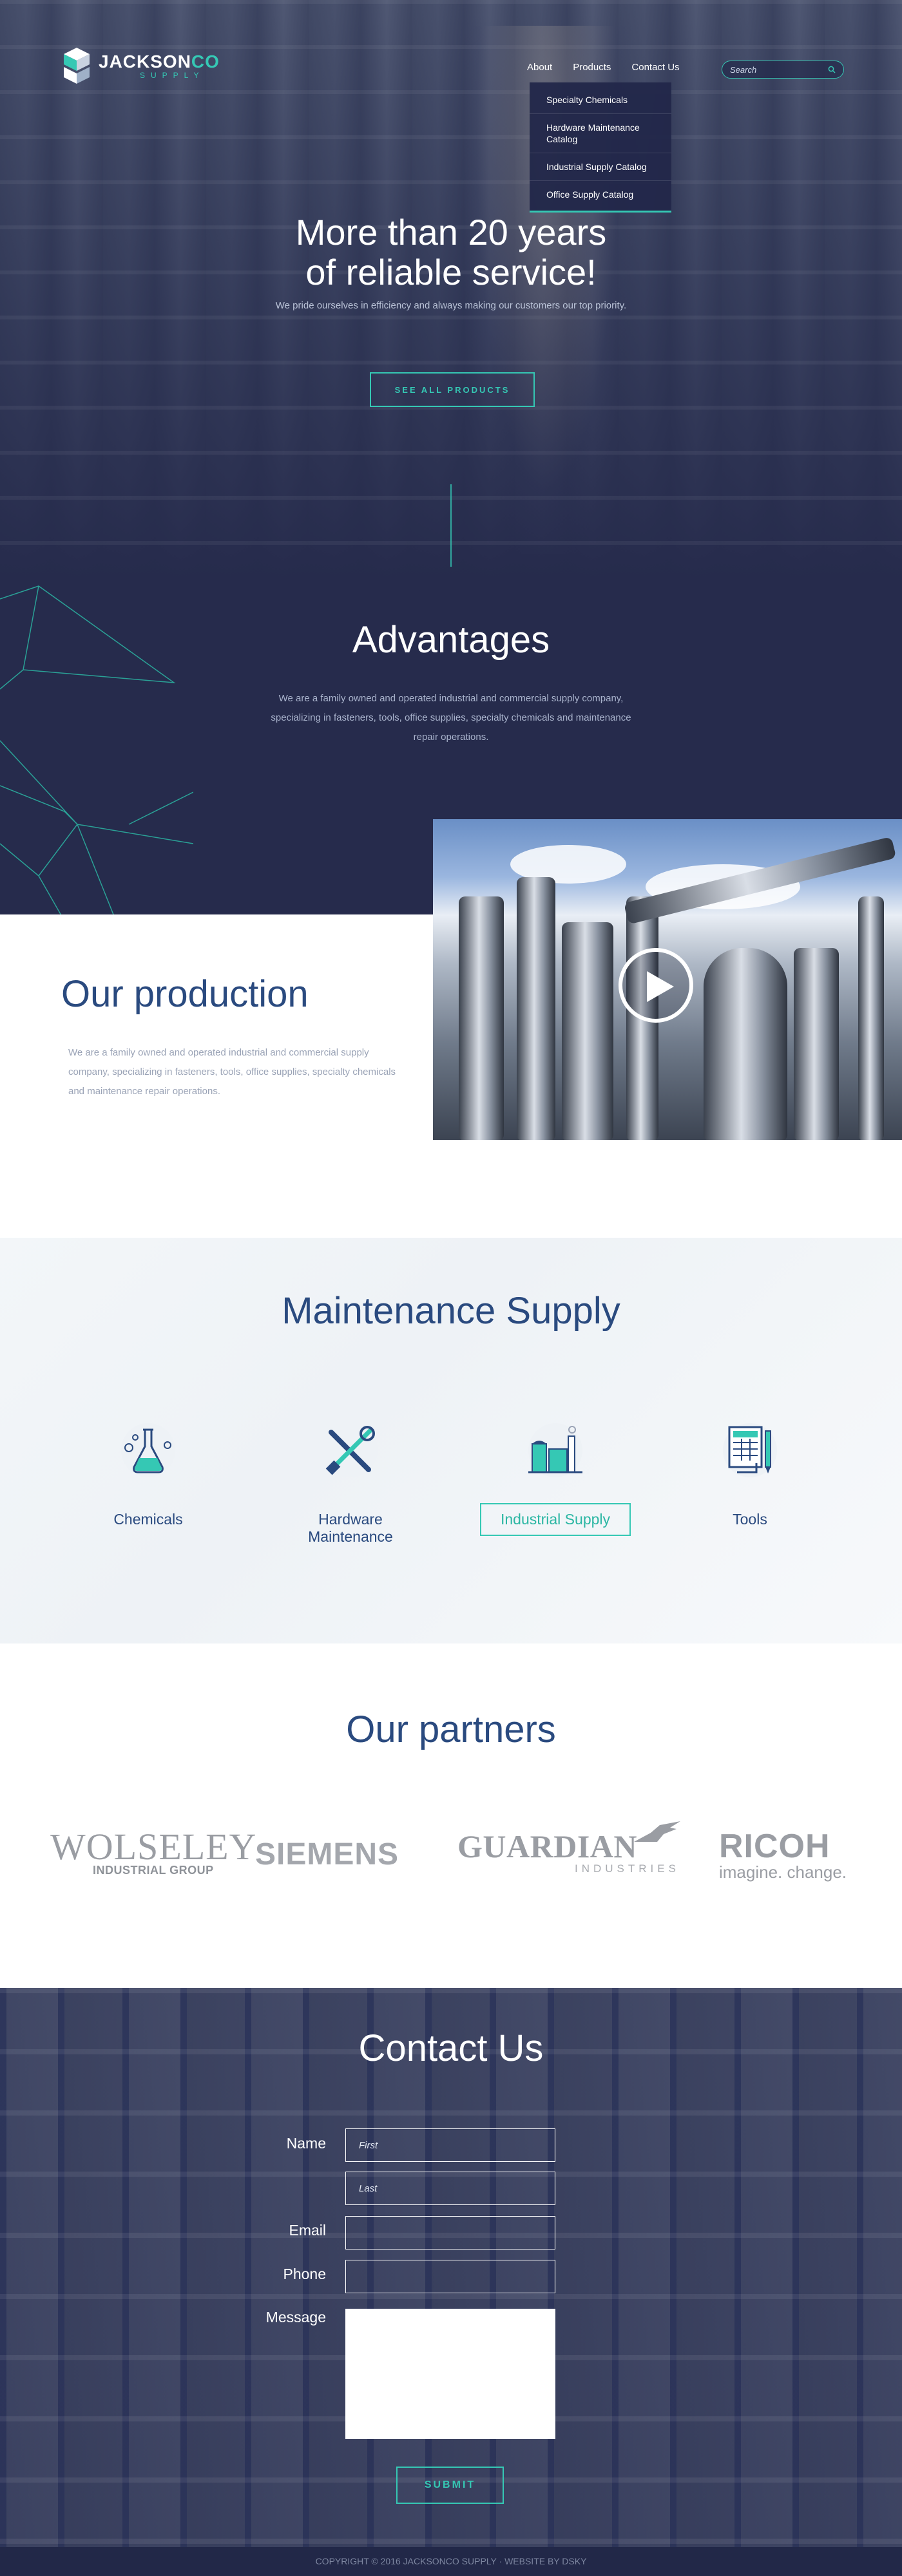 This screenshot has height=2576, width=902. I want to click on message-label: Message, so click(295, 2317).